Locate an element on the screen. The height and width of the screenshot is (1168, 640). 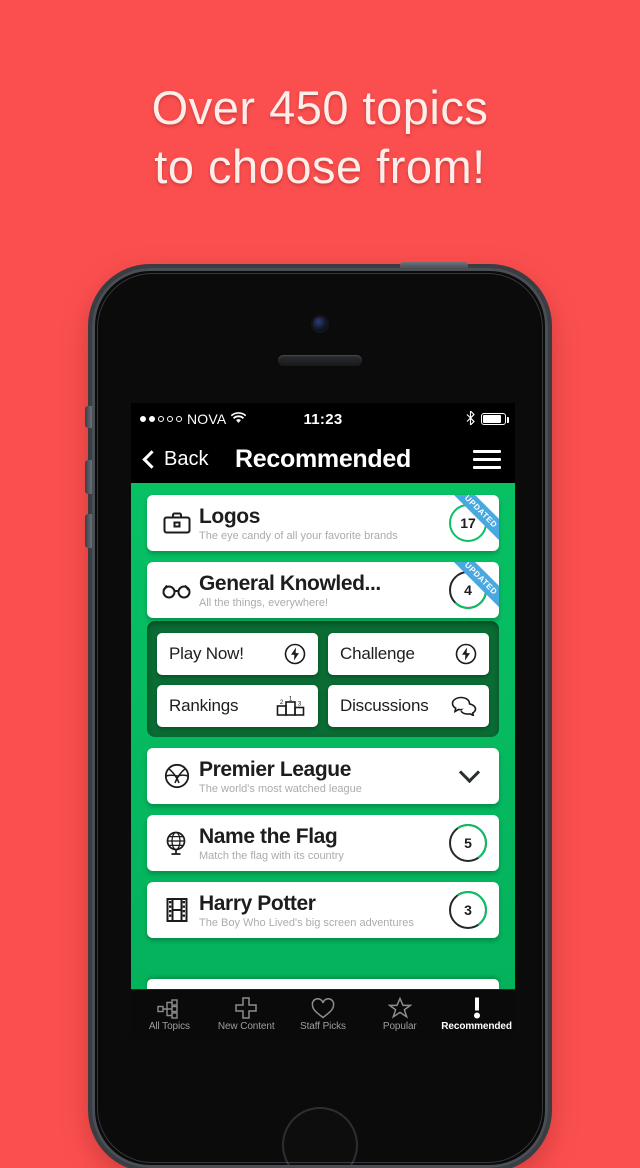
page-title: Recommended is located at coordinates (323, 458).